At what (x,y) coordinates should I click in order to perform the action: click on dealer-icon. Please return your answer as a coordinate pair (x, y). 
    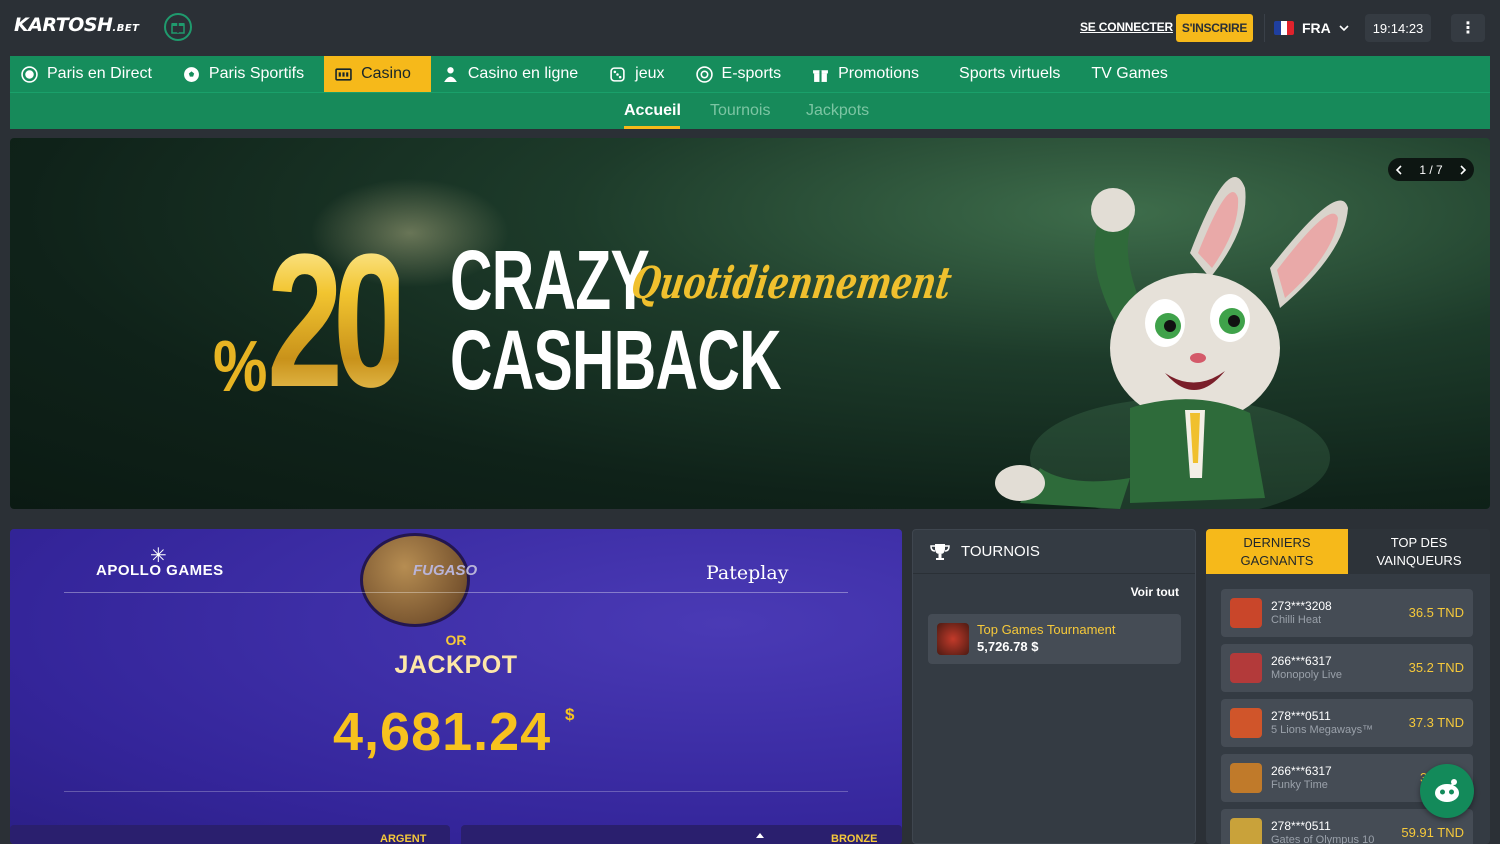
    Looking at the image, I should click on (450, 74).